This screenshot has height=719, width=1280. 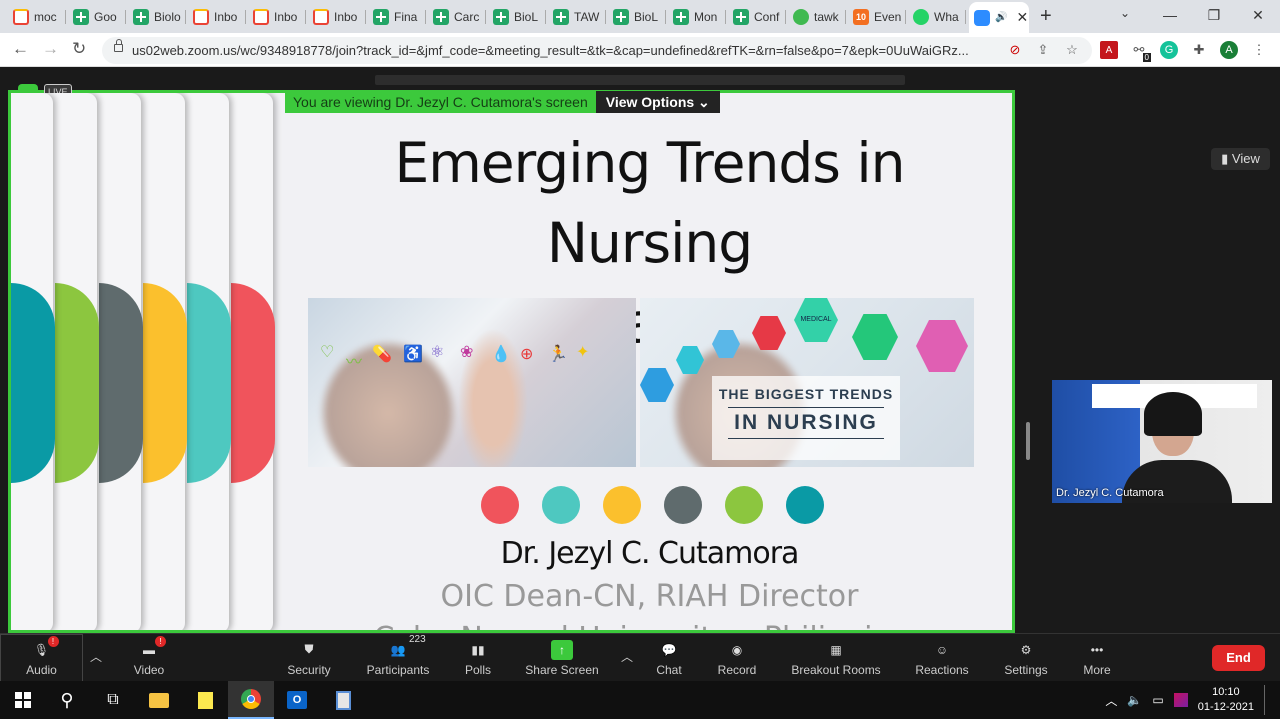 What do you see at coordinates (121, 383) in the screenshot?
I see `stripe-color-band` at bounding box center [121, 383].